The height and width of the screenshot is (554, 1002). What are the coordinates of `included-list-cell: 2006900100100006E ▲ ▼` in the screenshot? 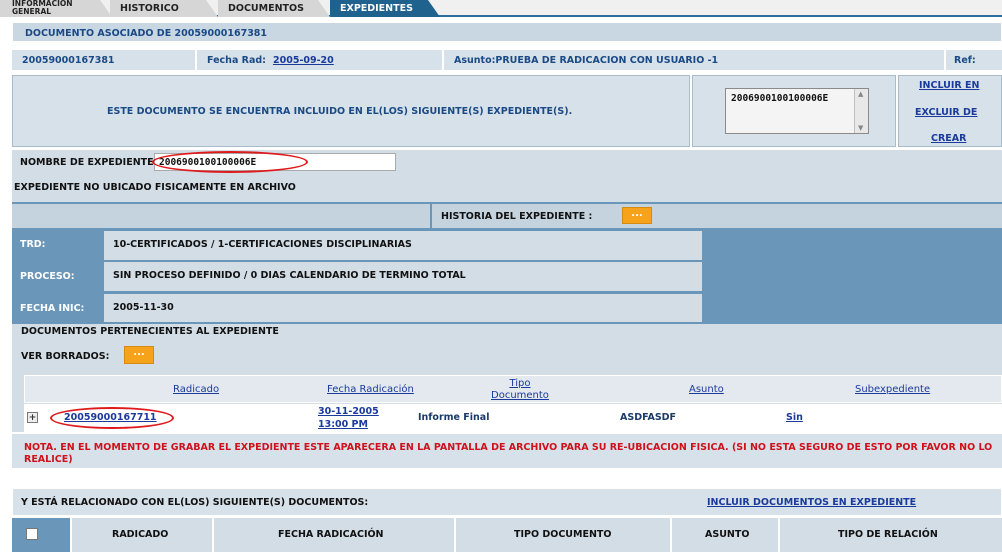 It's located at (794, 111).